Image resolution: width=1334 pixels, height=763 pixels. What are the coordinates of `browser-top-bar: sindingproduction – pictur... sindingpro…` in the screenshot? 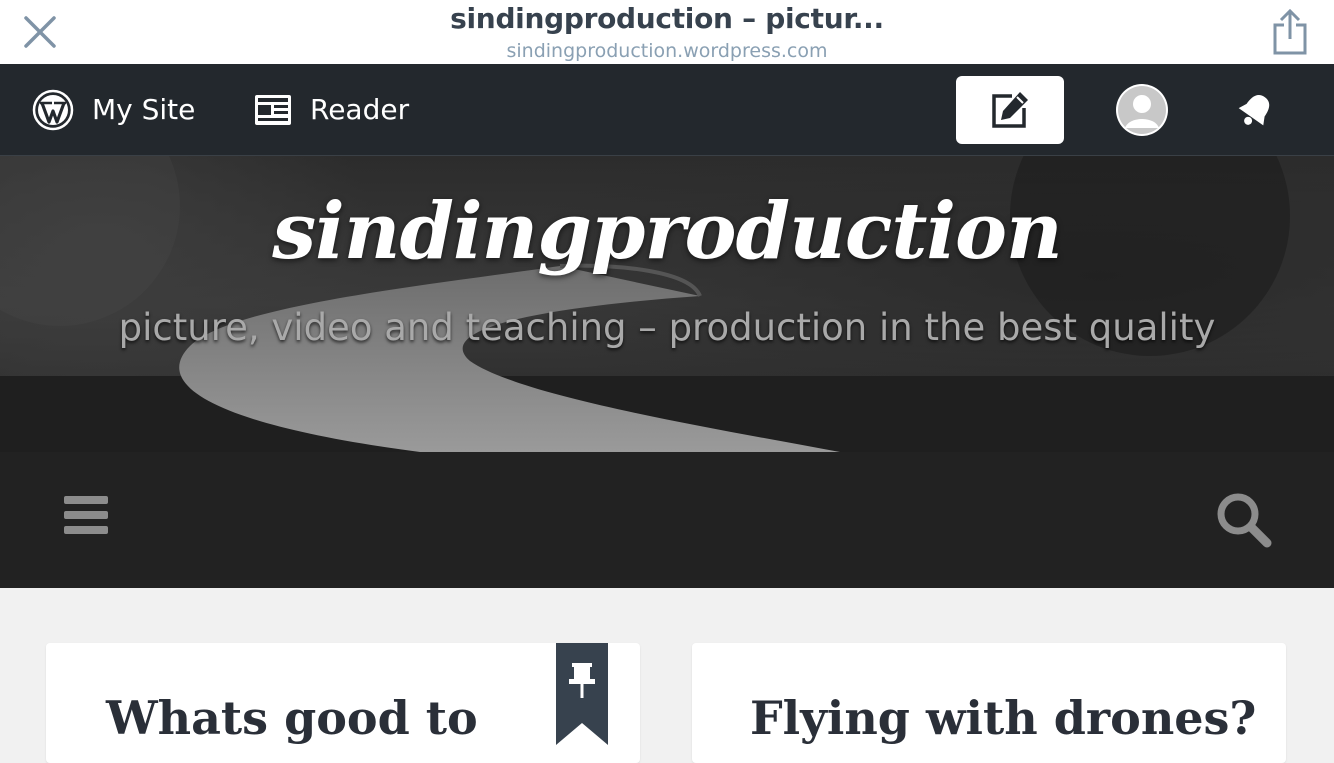 It's located at (667, 32).